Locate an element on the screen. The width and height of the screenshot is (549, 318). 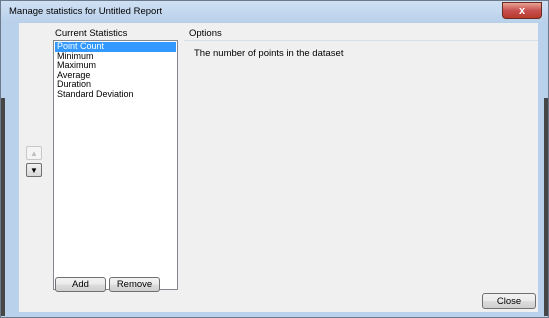
window-close-button: x is located at coordinates (522, 10).